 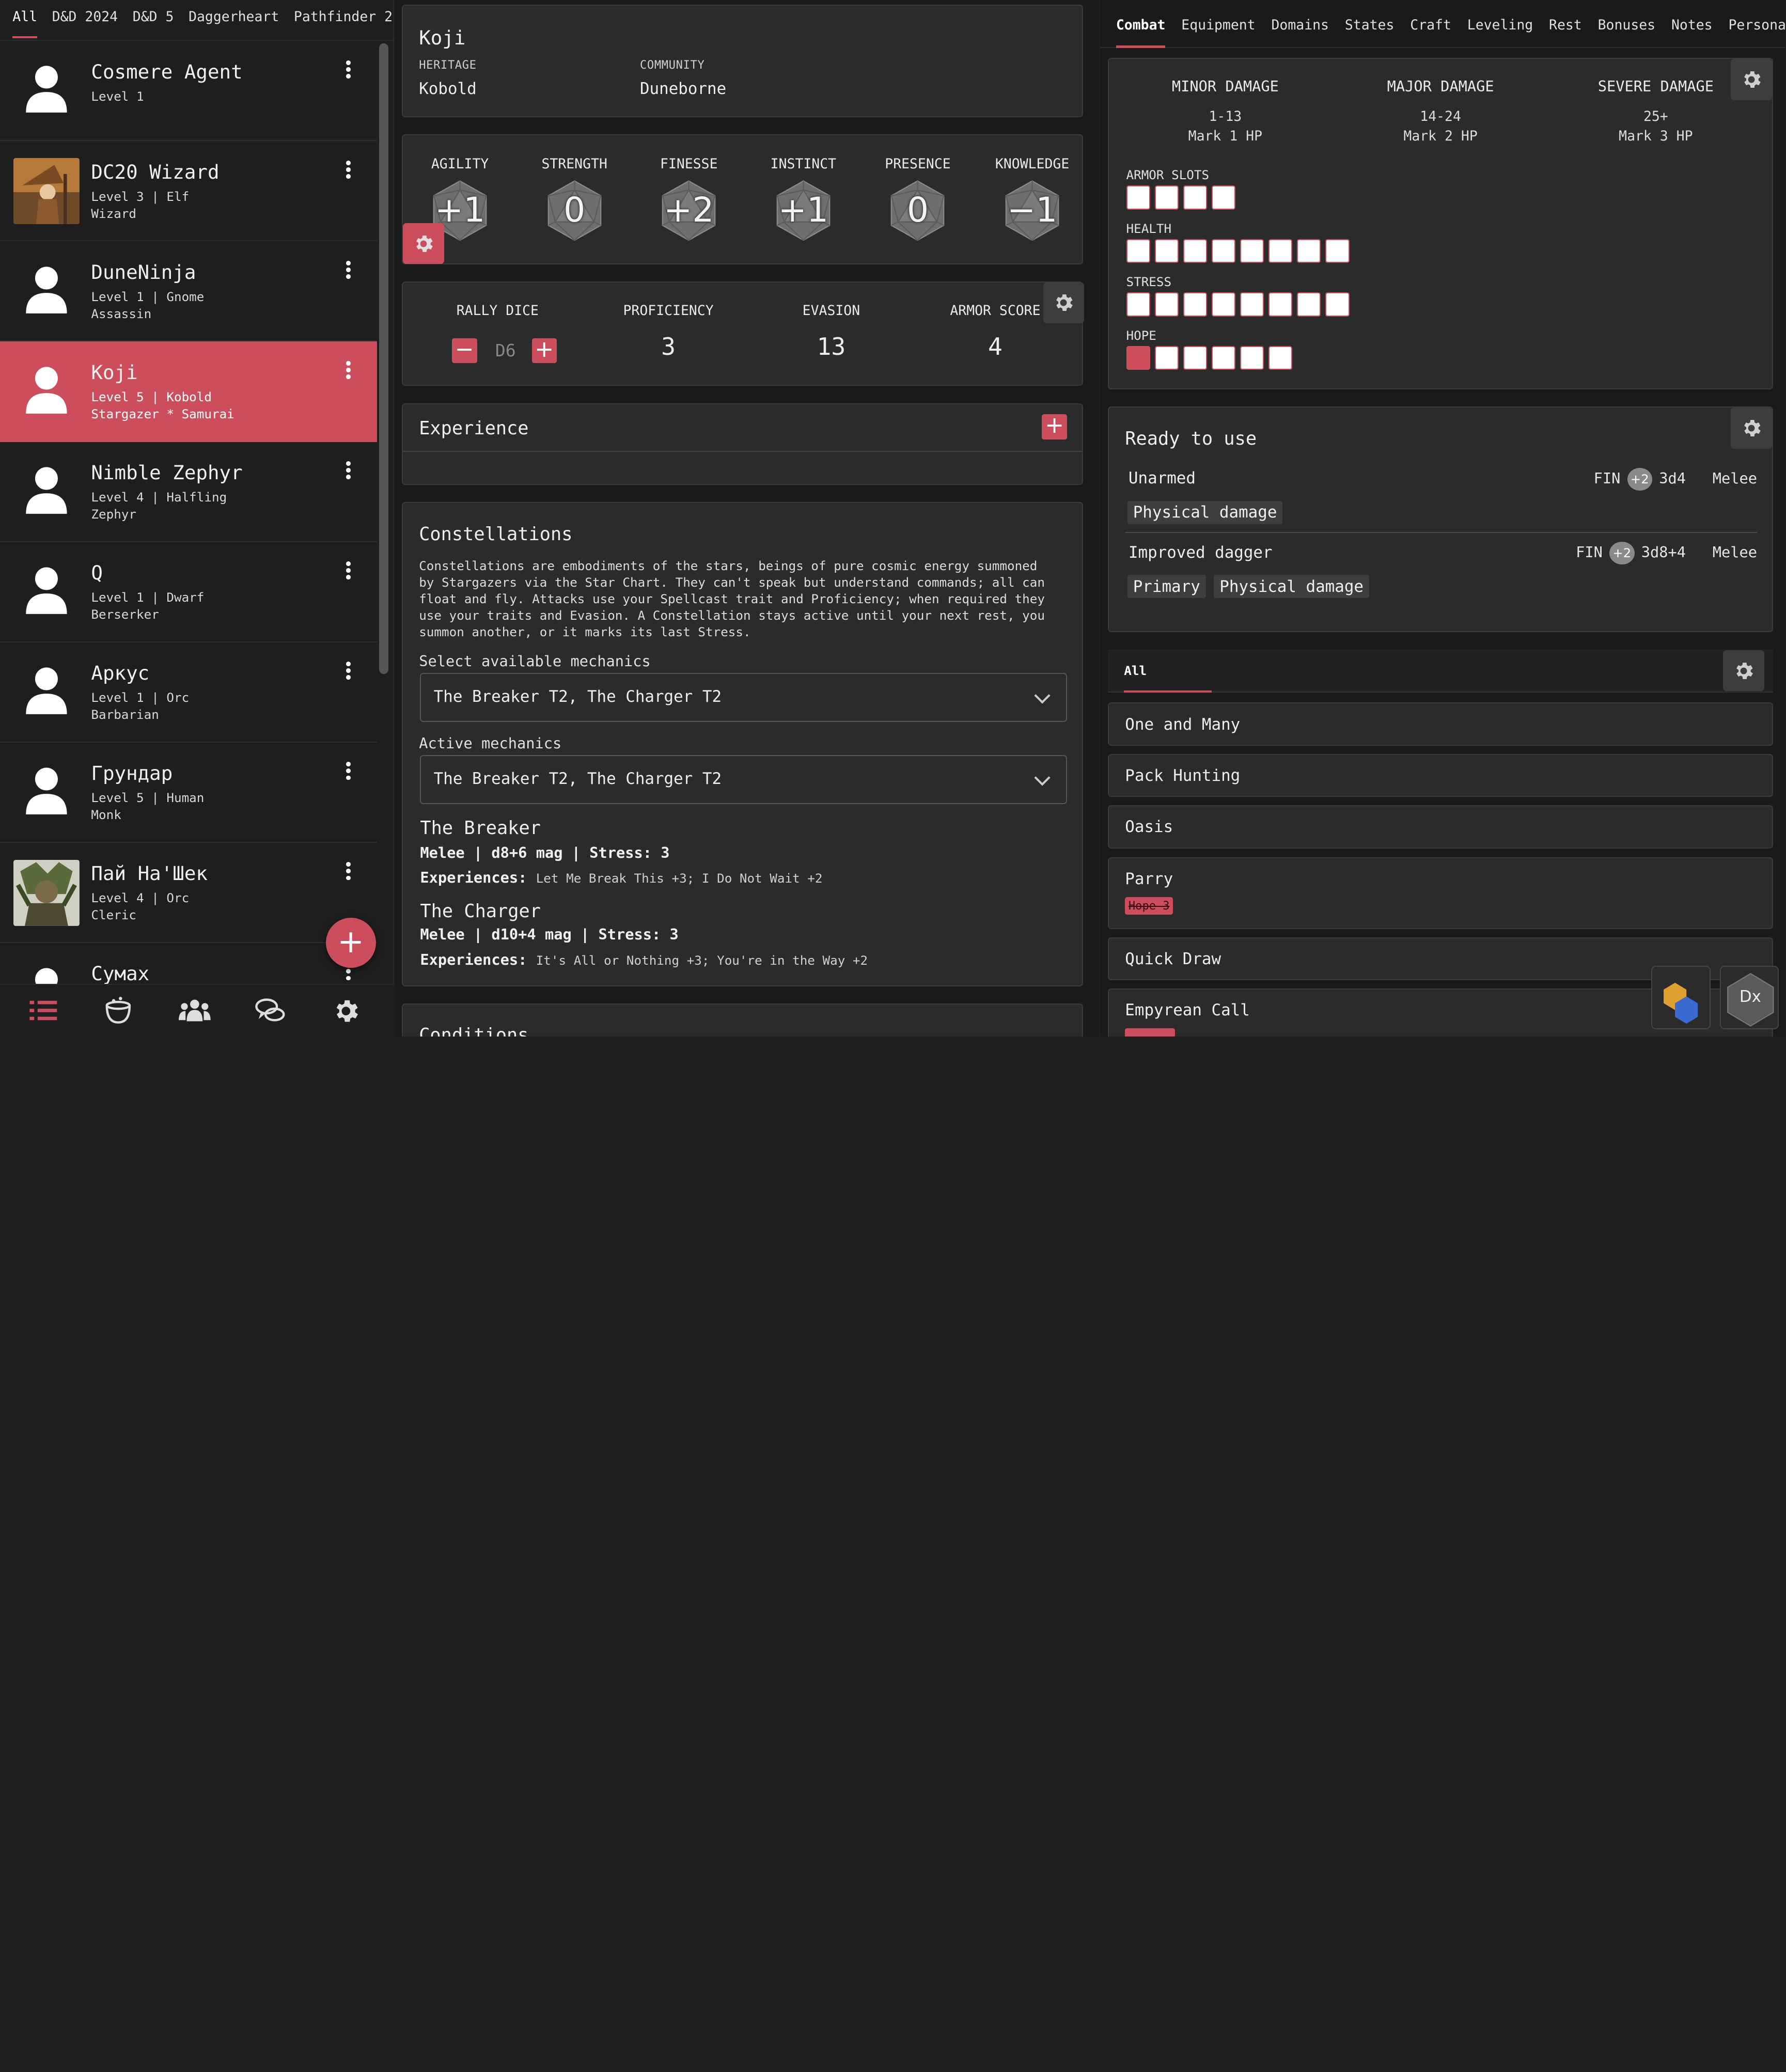 I want to click on select-mechanics-value: The Breaker T2, The Charger T2, so click(x=578, y=697).